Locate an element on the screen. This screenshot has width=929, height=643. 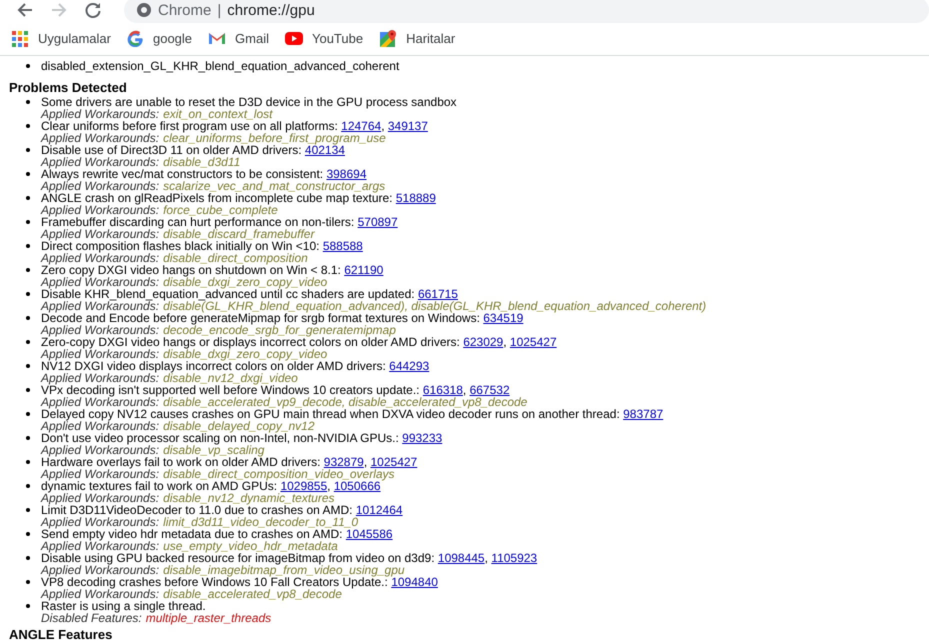
bug-link: 402134 is located at coordinates (324, 150).